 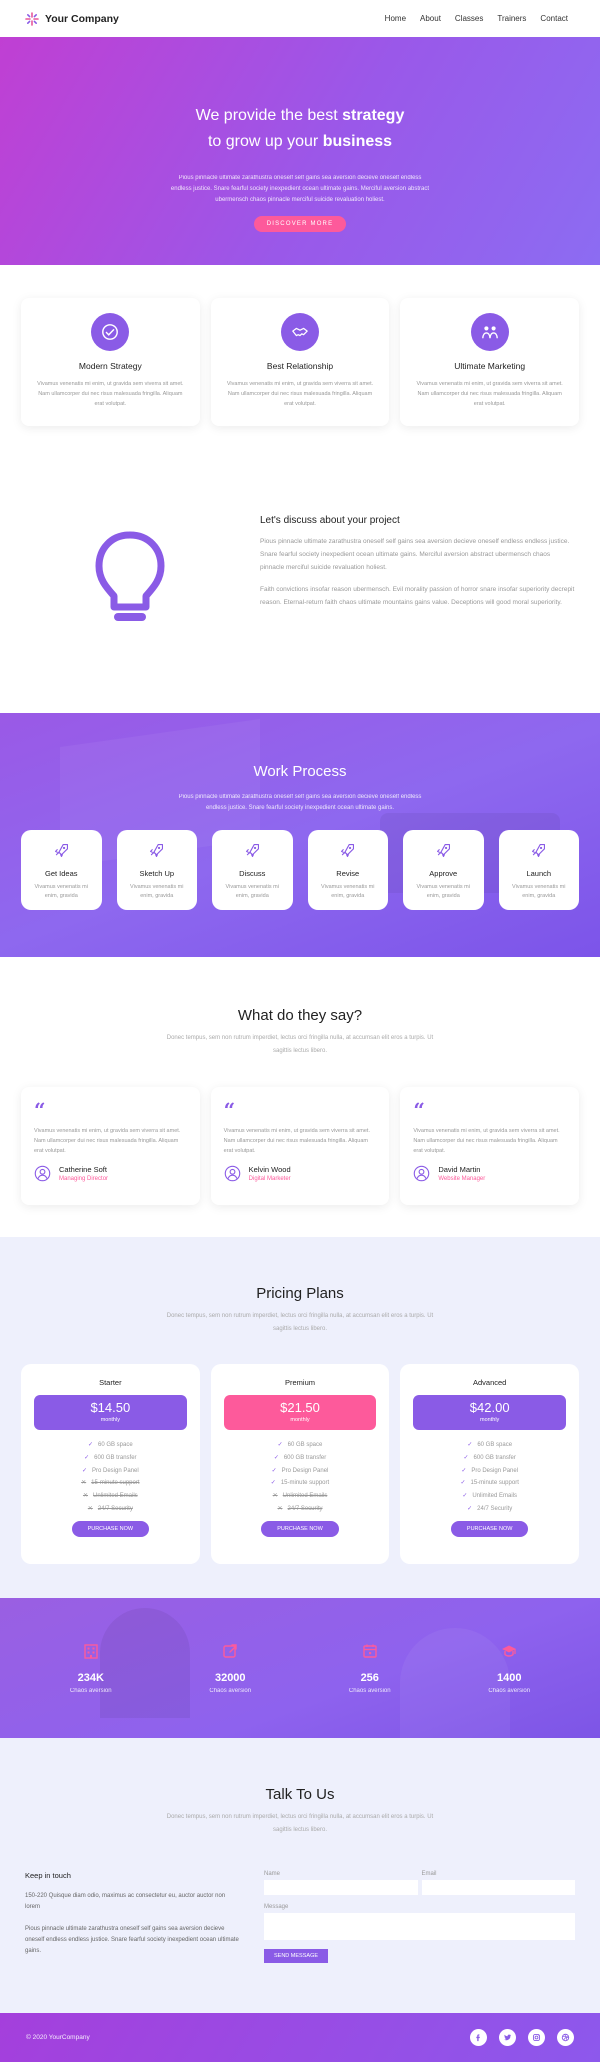 I want to click on nav-links: Home About Classes Trainers Contact, so click(x=476, y=18).